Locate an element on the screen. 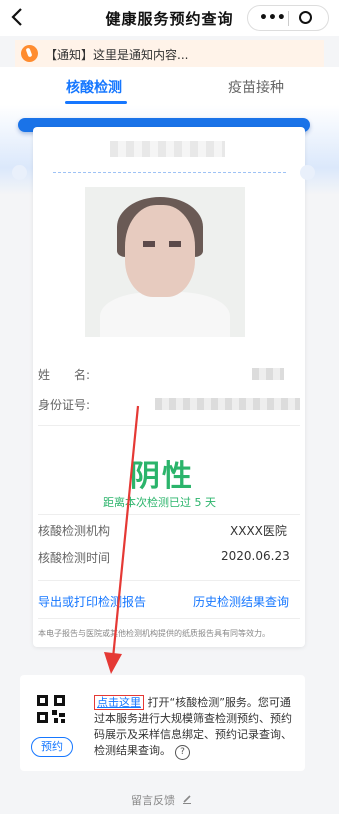  person-photo is located at coordinates (165, 262).